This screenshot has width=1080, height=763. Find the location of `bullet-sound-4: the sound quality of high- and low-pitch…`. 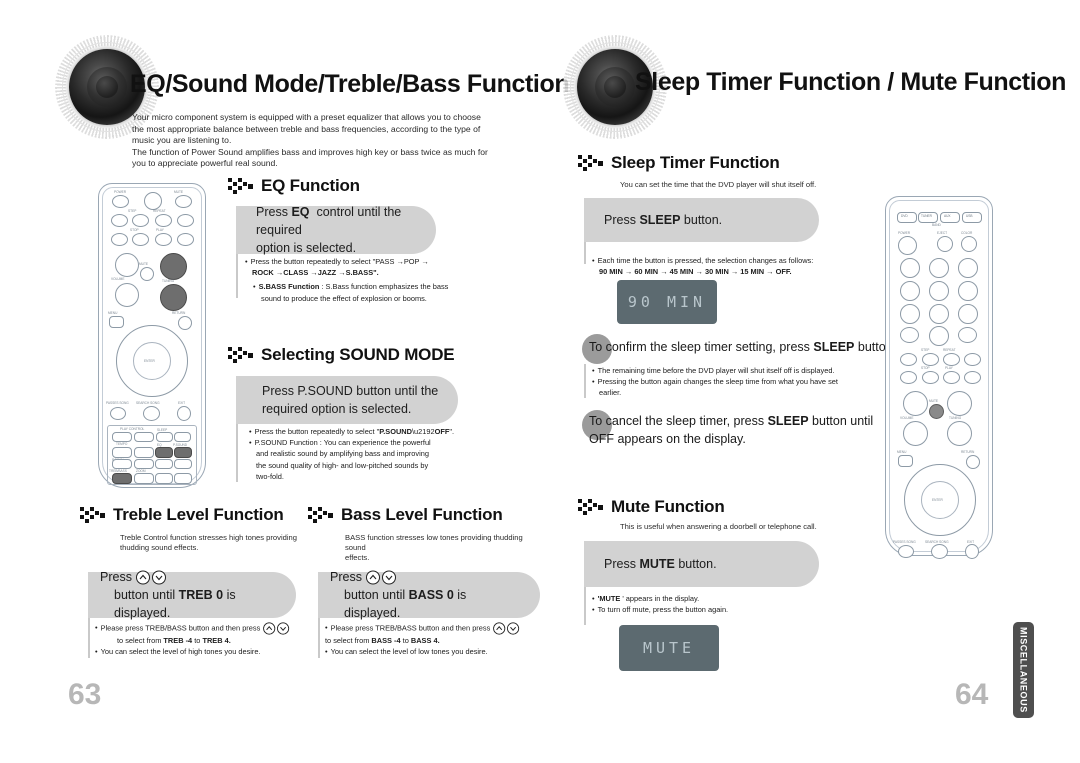

bullet-sound-4: the sound quality of high- and low-pitch… is located at coordinates (342, 465).